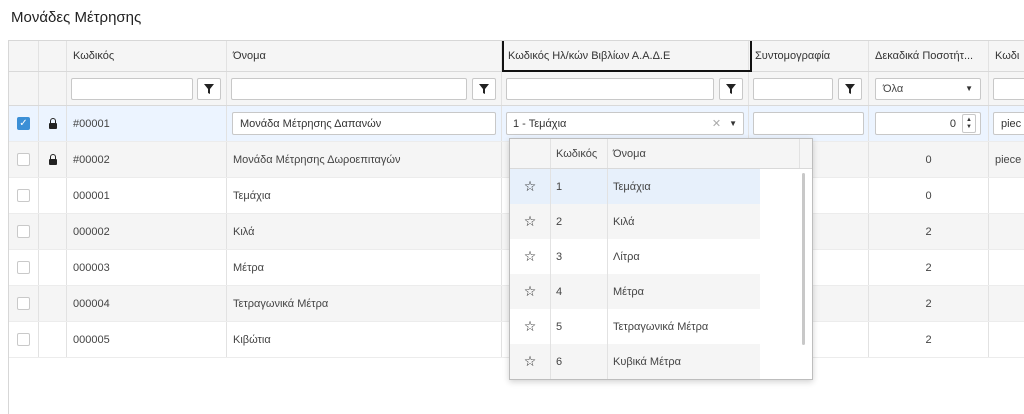  I want to click on caret-down-icon: ▼, so click(733, 123).